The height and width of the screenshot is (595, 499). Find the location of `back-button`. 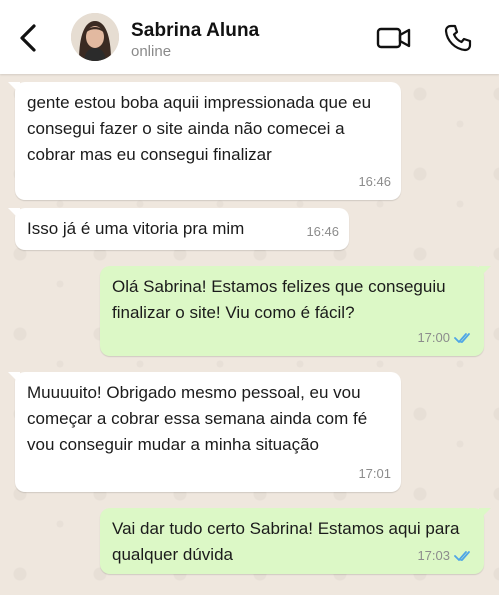

back-button is located at coordinates (28, 38).